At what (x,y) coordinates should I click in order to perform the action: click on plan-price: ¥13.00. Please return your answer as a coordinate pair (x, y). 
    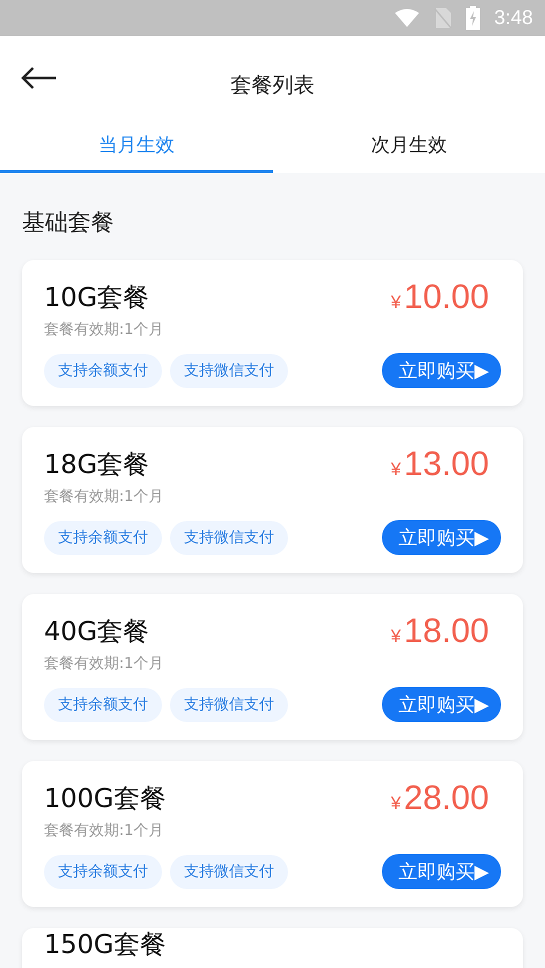
    Looking at the image, I should click on (439, 464).